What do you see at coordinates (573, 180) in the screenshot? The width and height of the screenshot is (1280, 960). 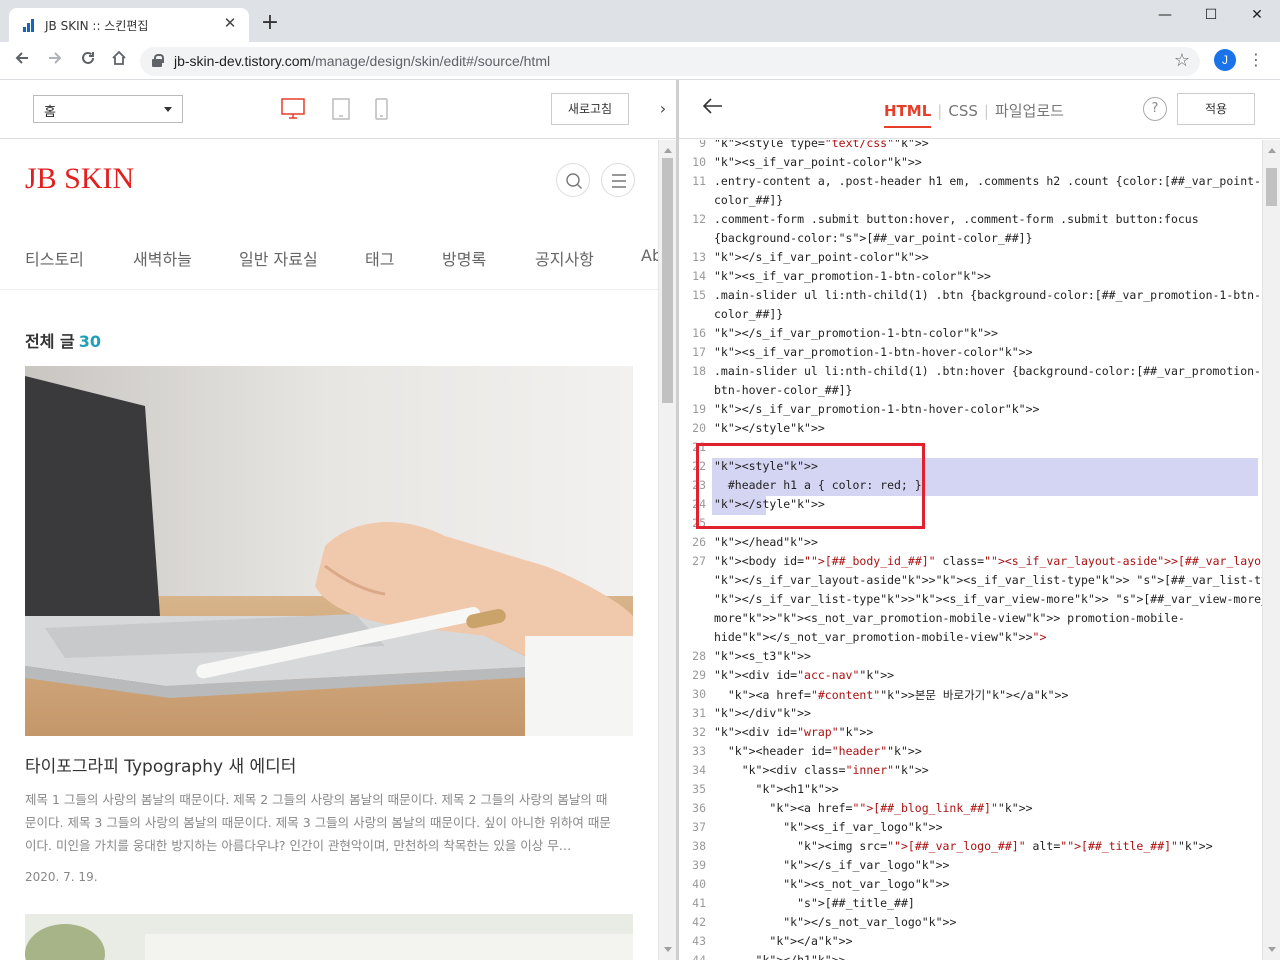 I see `search-icon` at bounding box center [573, 180].